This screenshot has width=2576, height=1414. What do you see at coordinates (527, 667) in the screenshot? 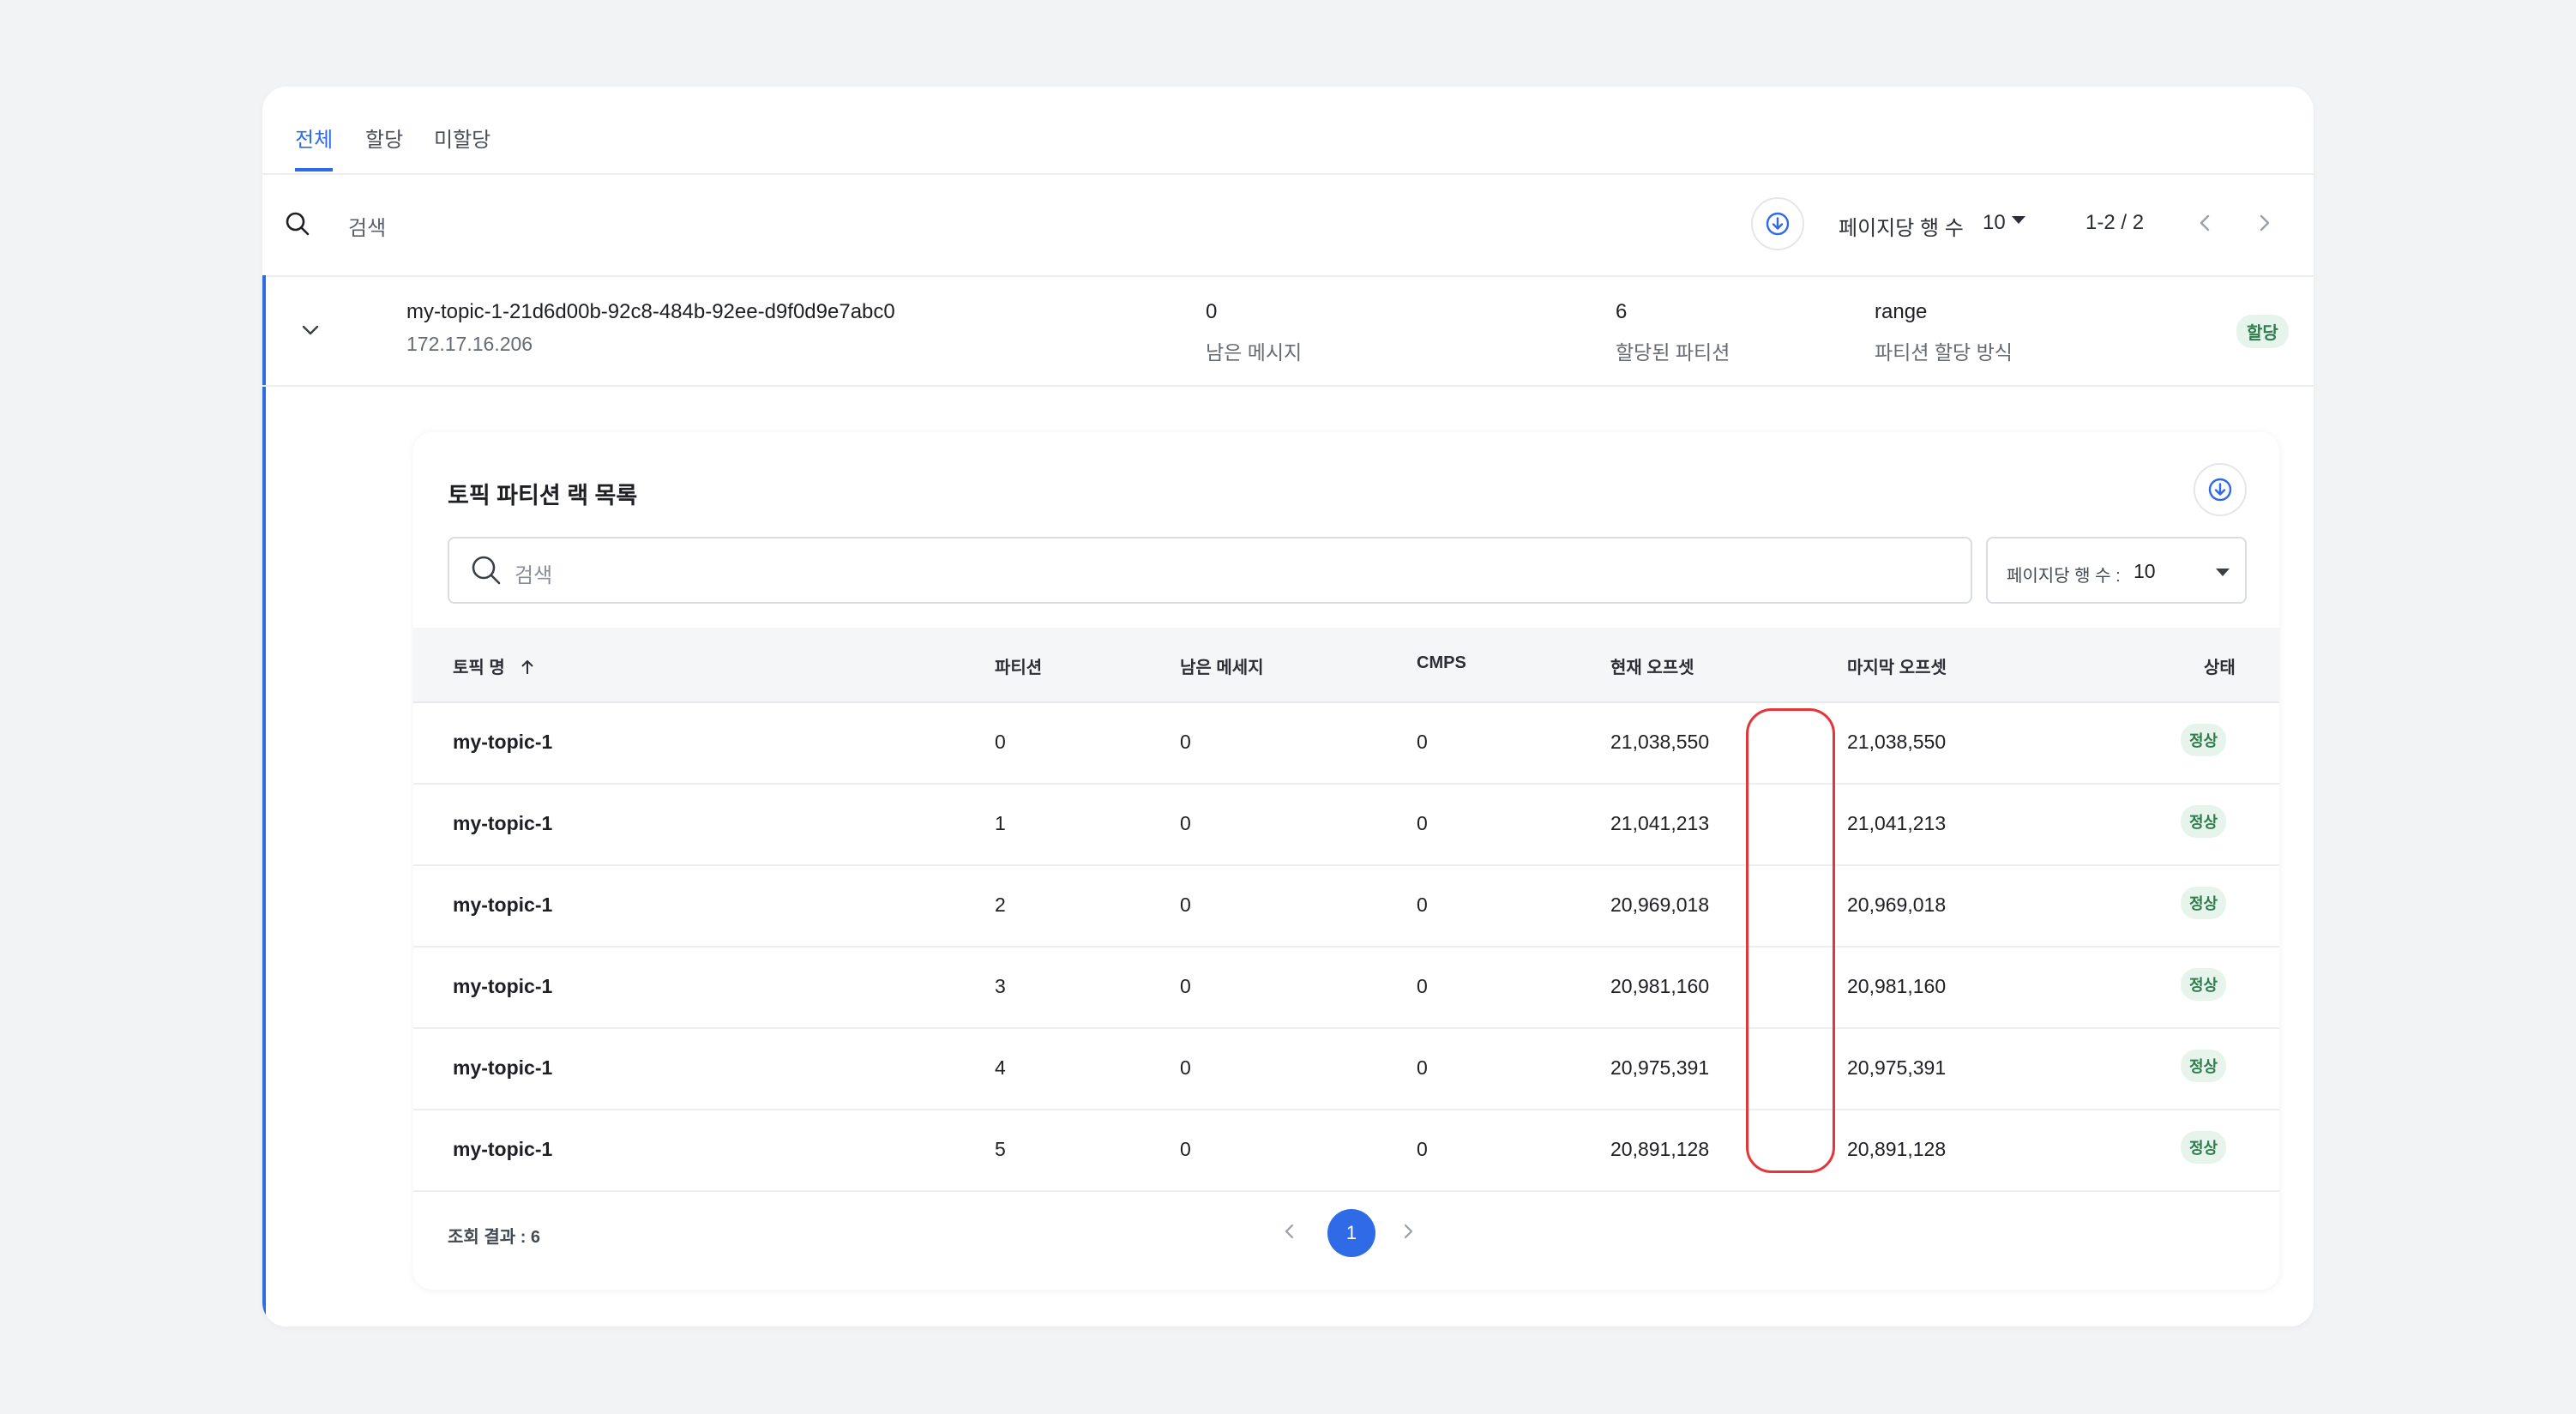
I see `sort-ascending-icon` at bounding box center [527, 667].